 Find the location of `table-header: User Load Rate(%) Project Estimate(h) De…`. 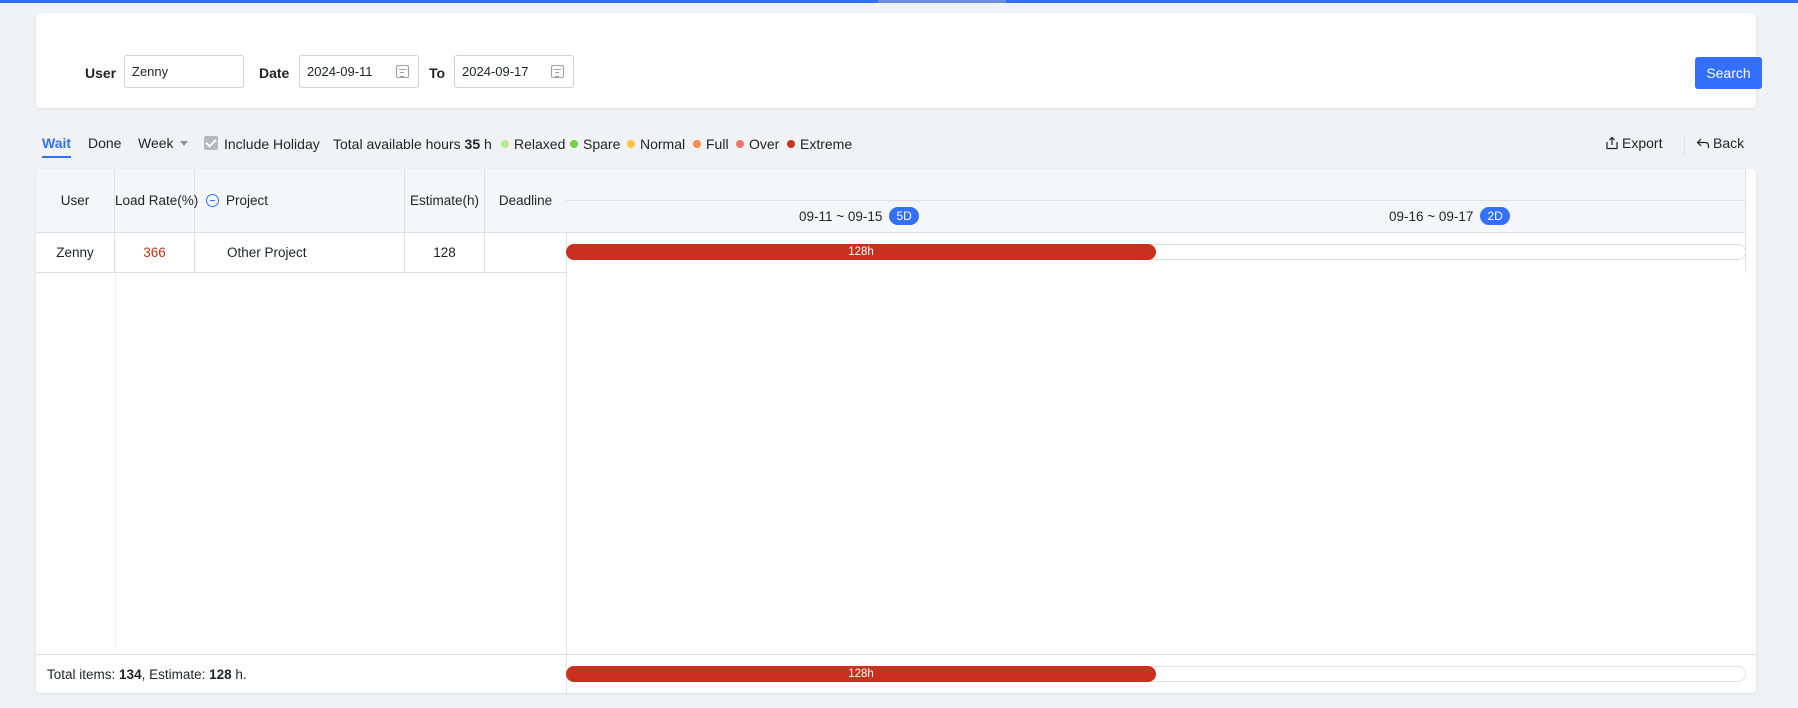

table-header: User Load Rate(%) Project Estimate(h) De… is located at coordinates (301, 201).